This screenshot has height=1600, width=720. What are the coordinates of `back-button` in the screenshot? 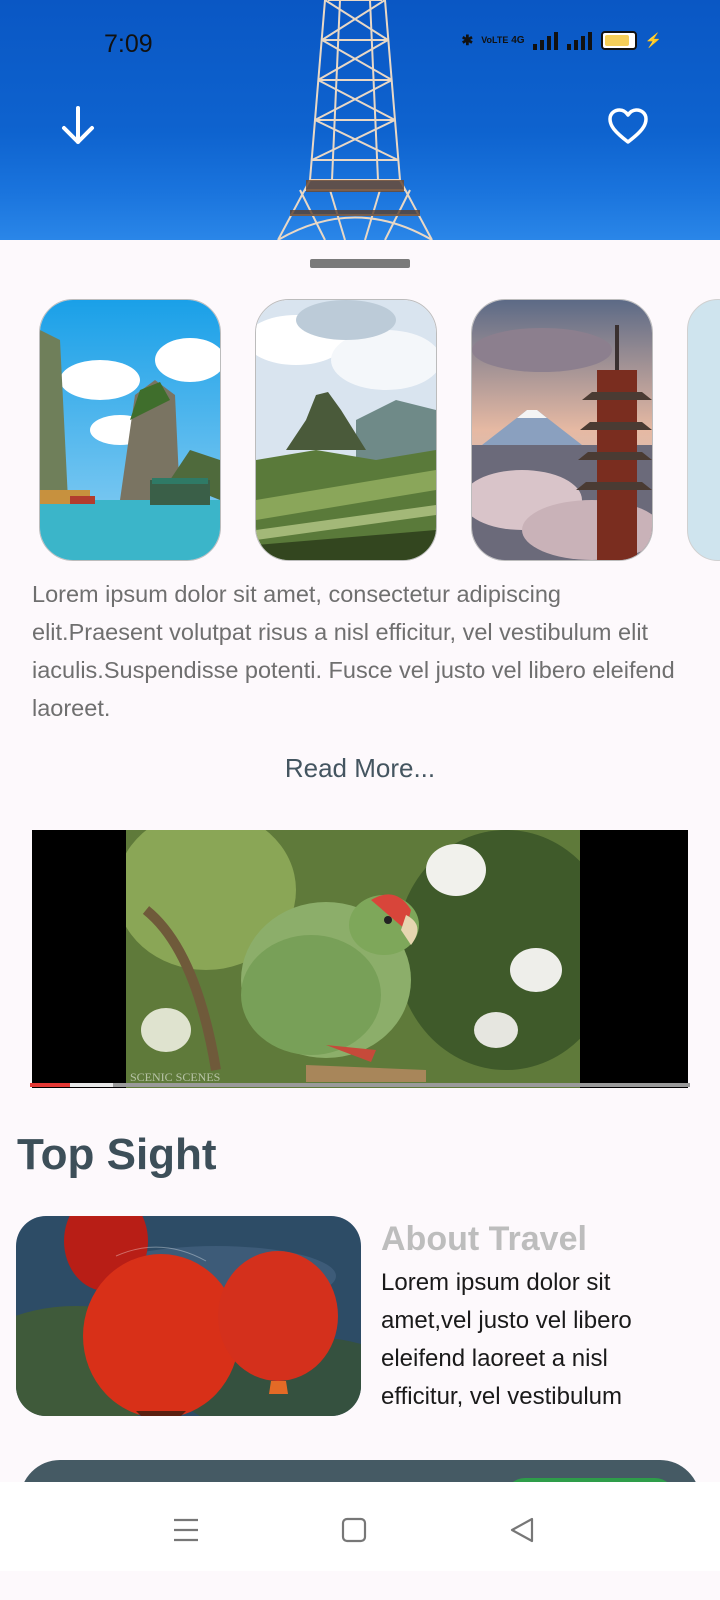 It's located at (522, 1530).